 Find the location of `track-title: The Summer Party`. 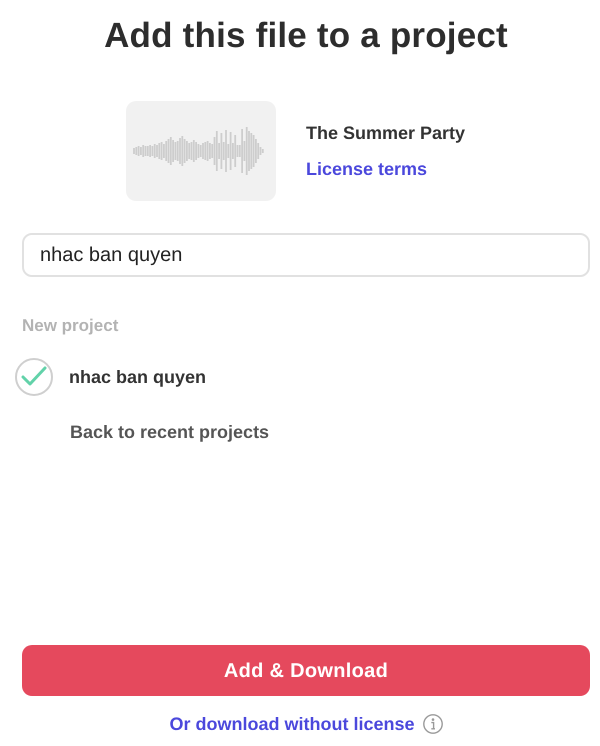

track-title: The Summer Party is located at coordinates (386, 133).